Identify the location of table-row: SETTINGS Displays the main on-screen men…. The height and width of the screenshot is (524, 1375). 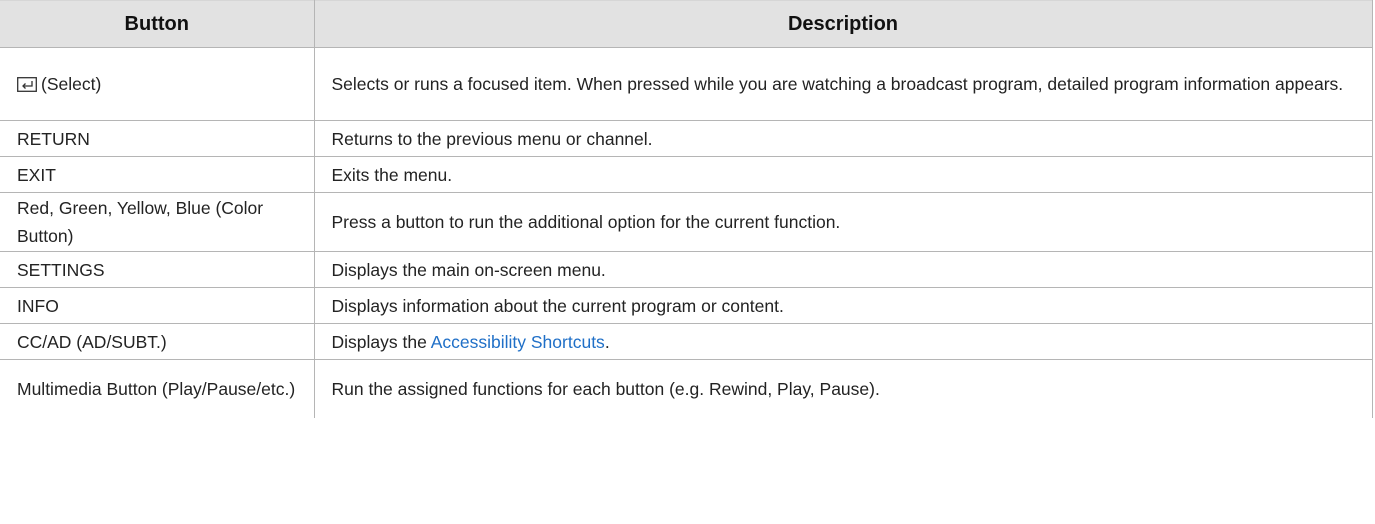
(686, 269).